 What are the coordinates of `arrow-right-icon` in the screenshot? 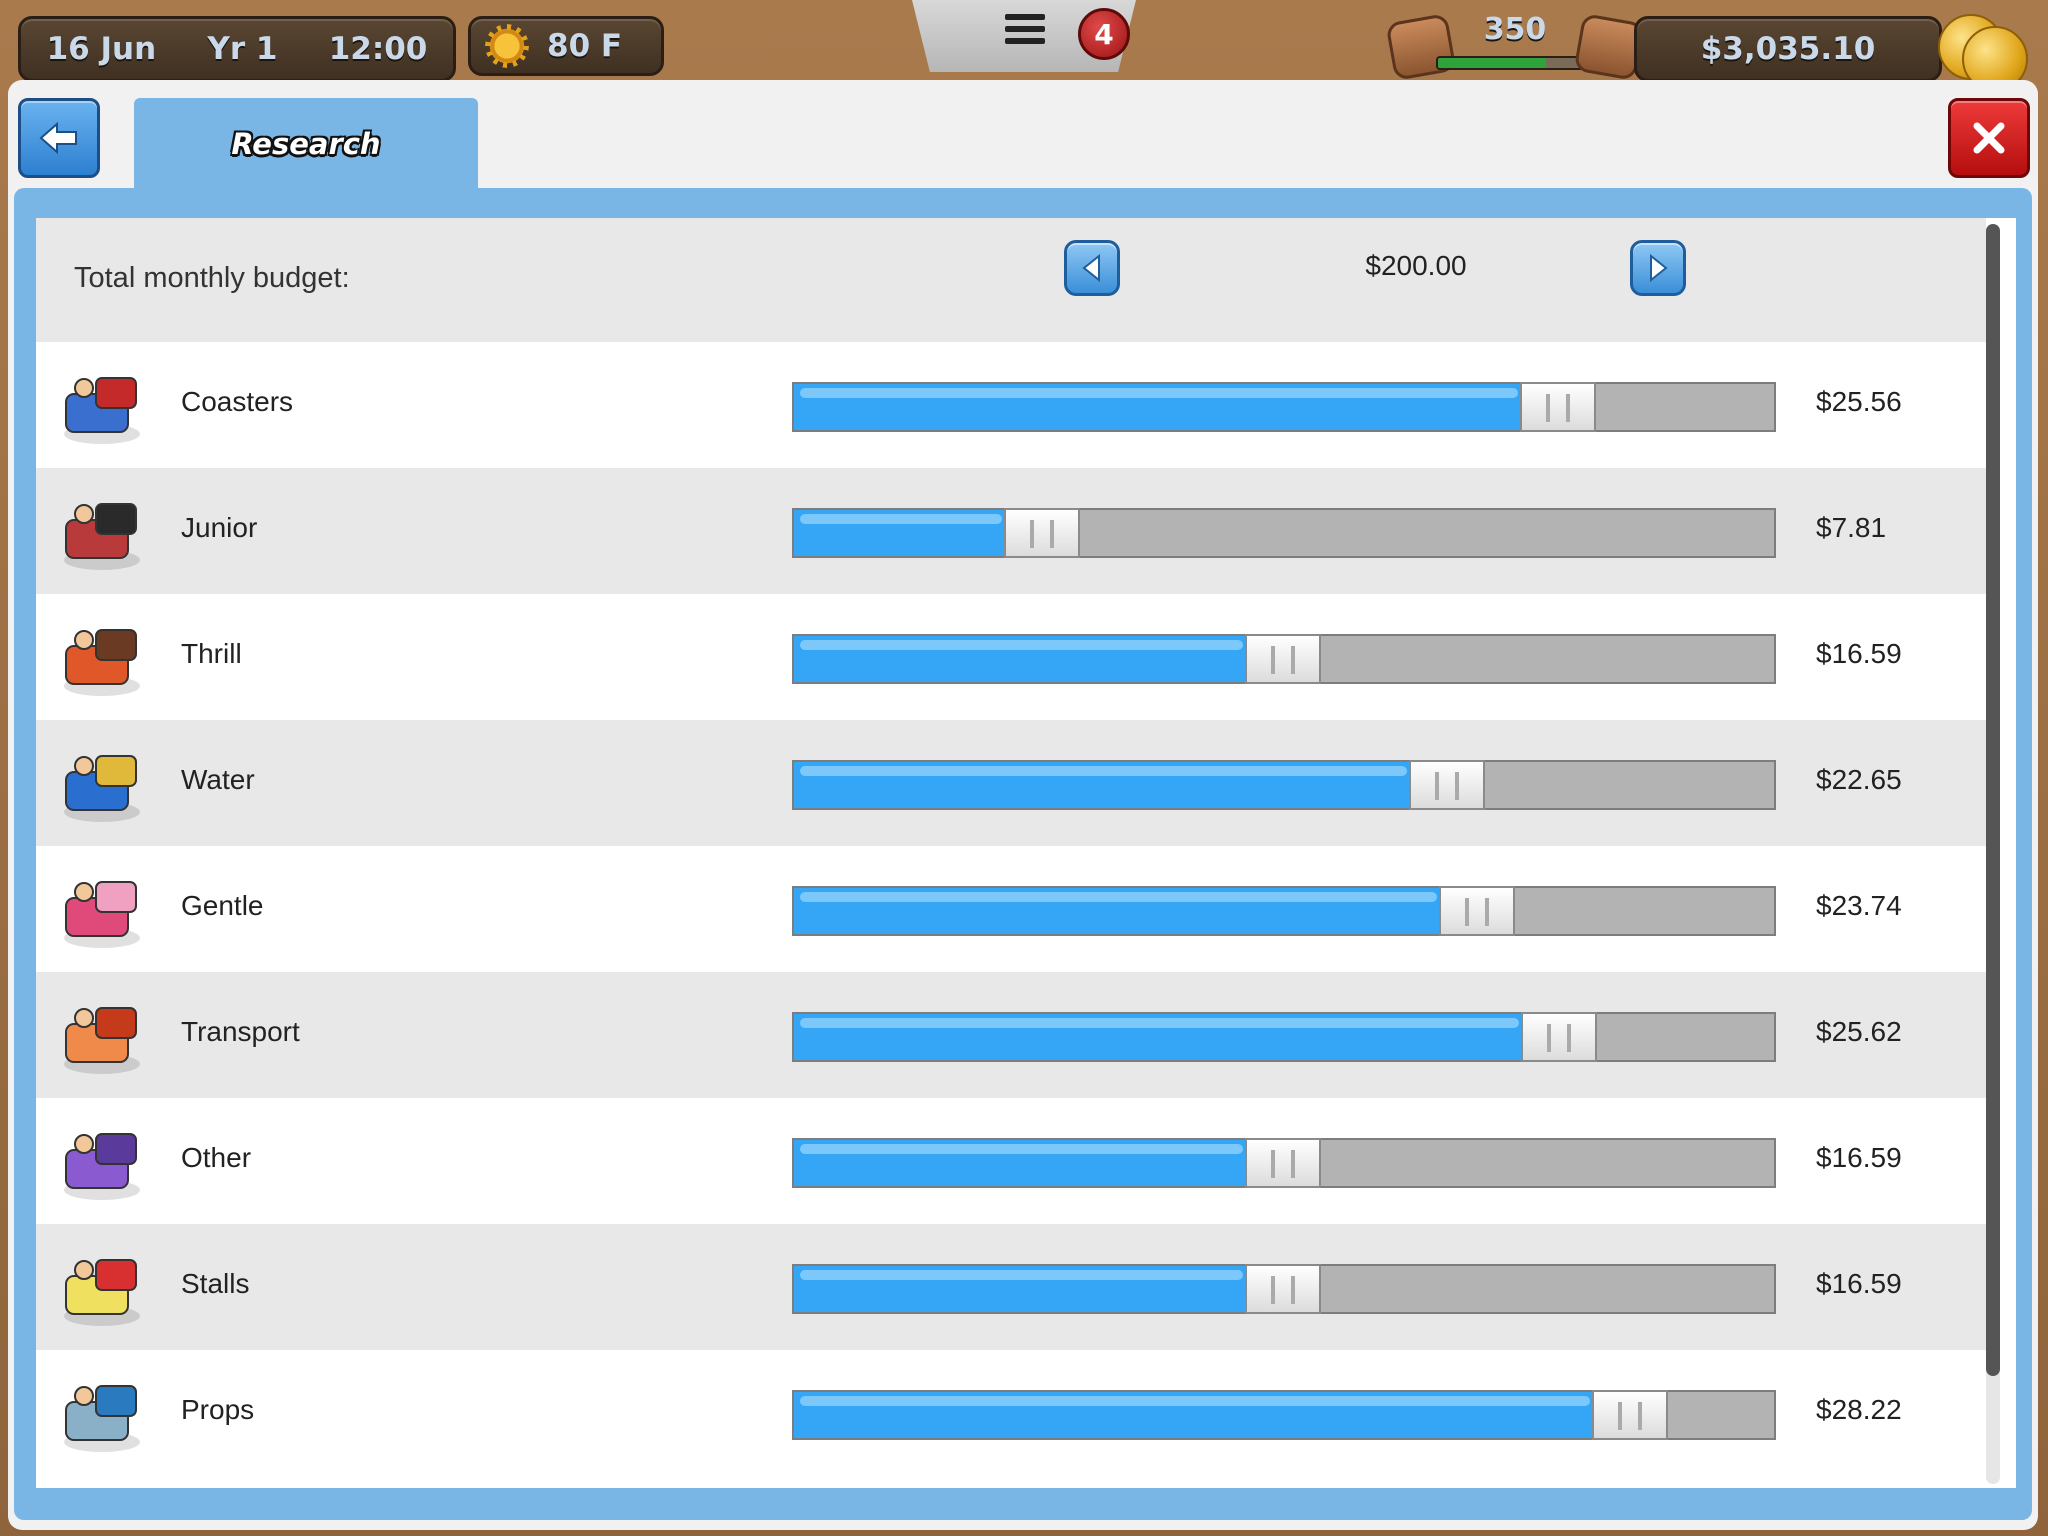 It's located at (1659, 268).